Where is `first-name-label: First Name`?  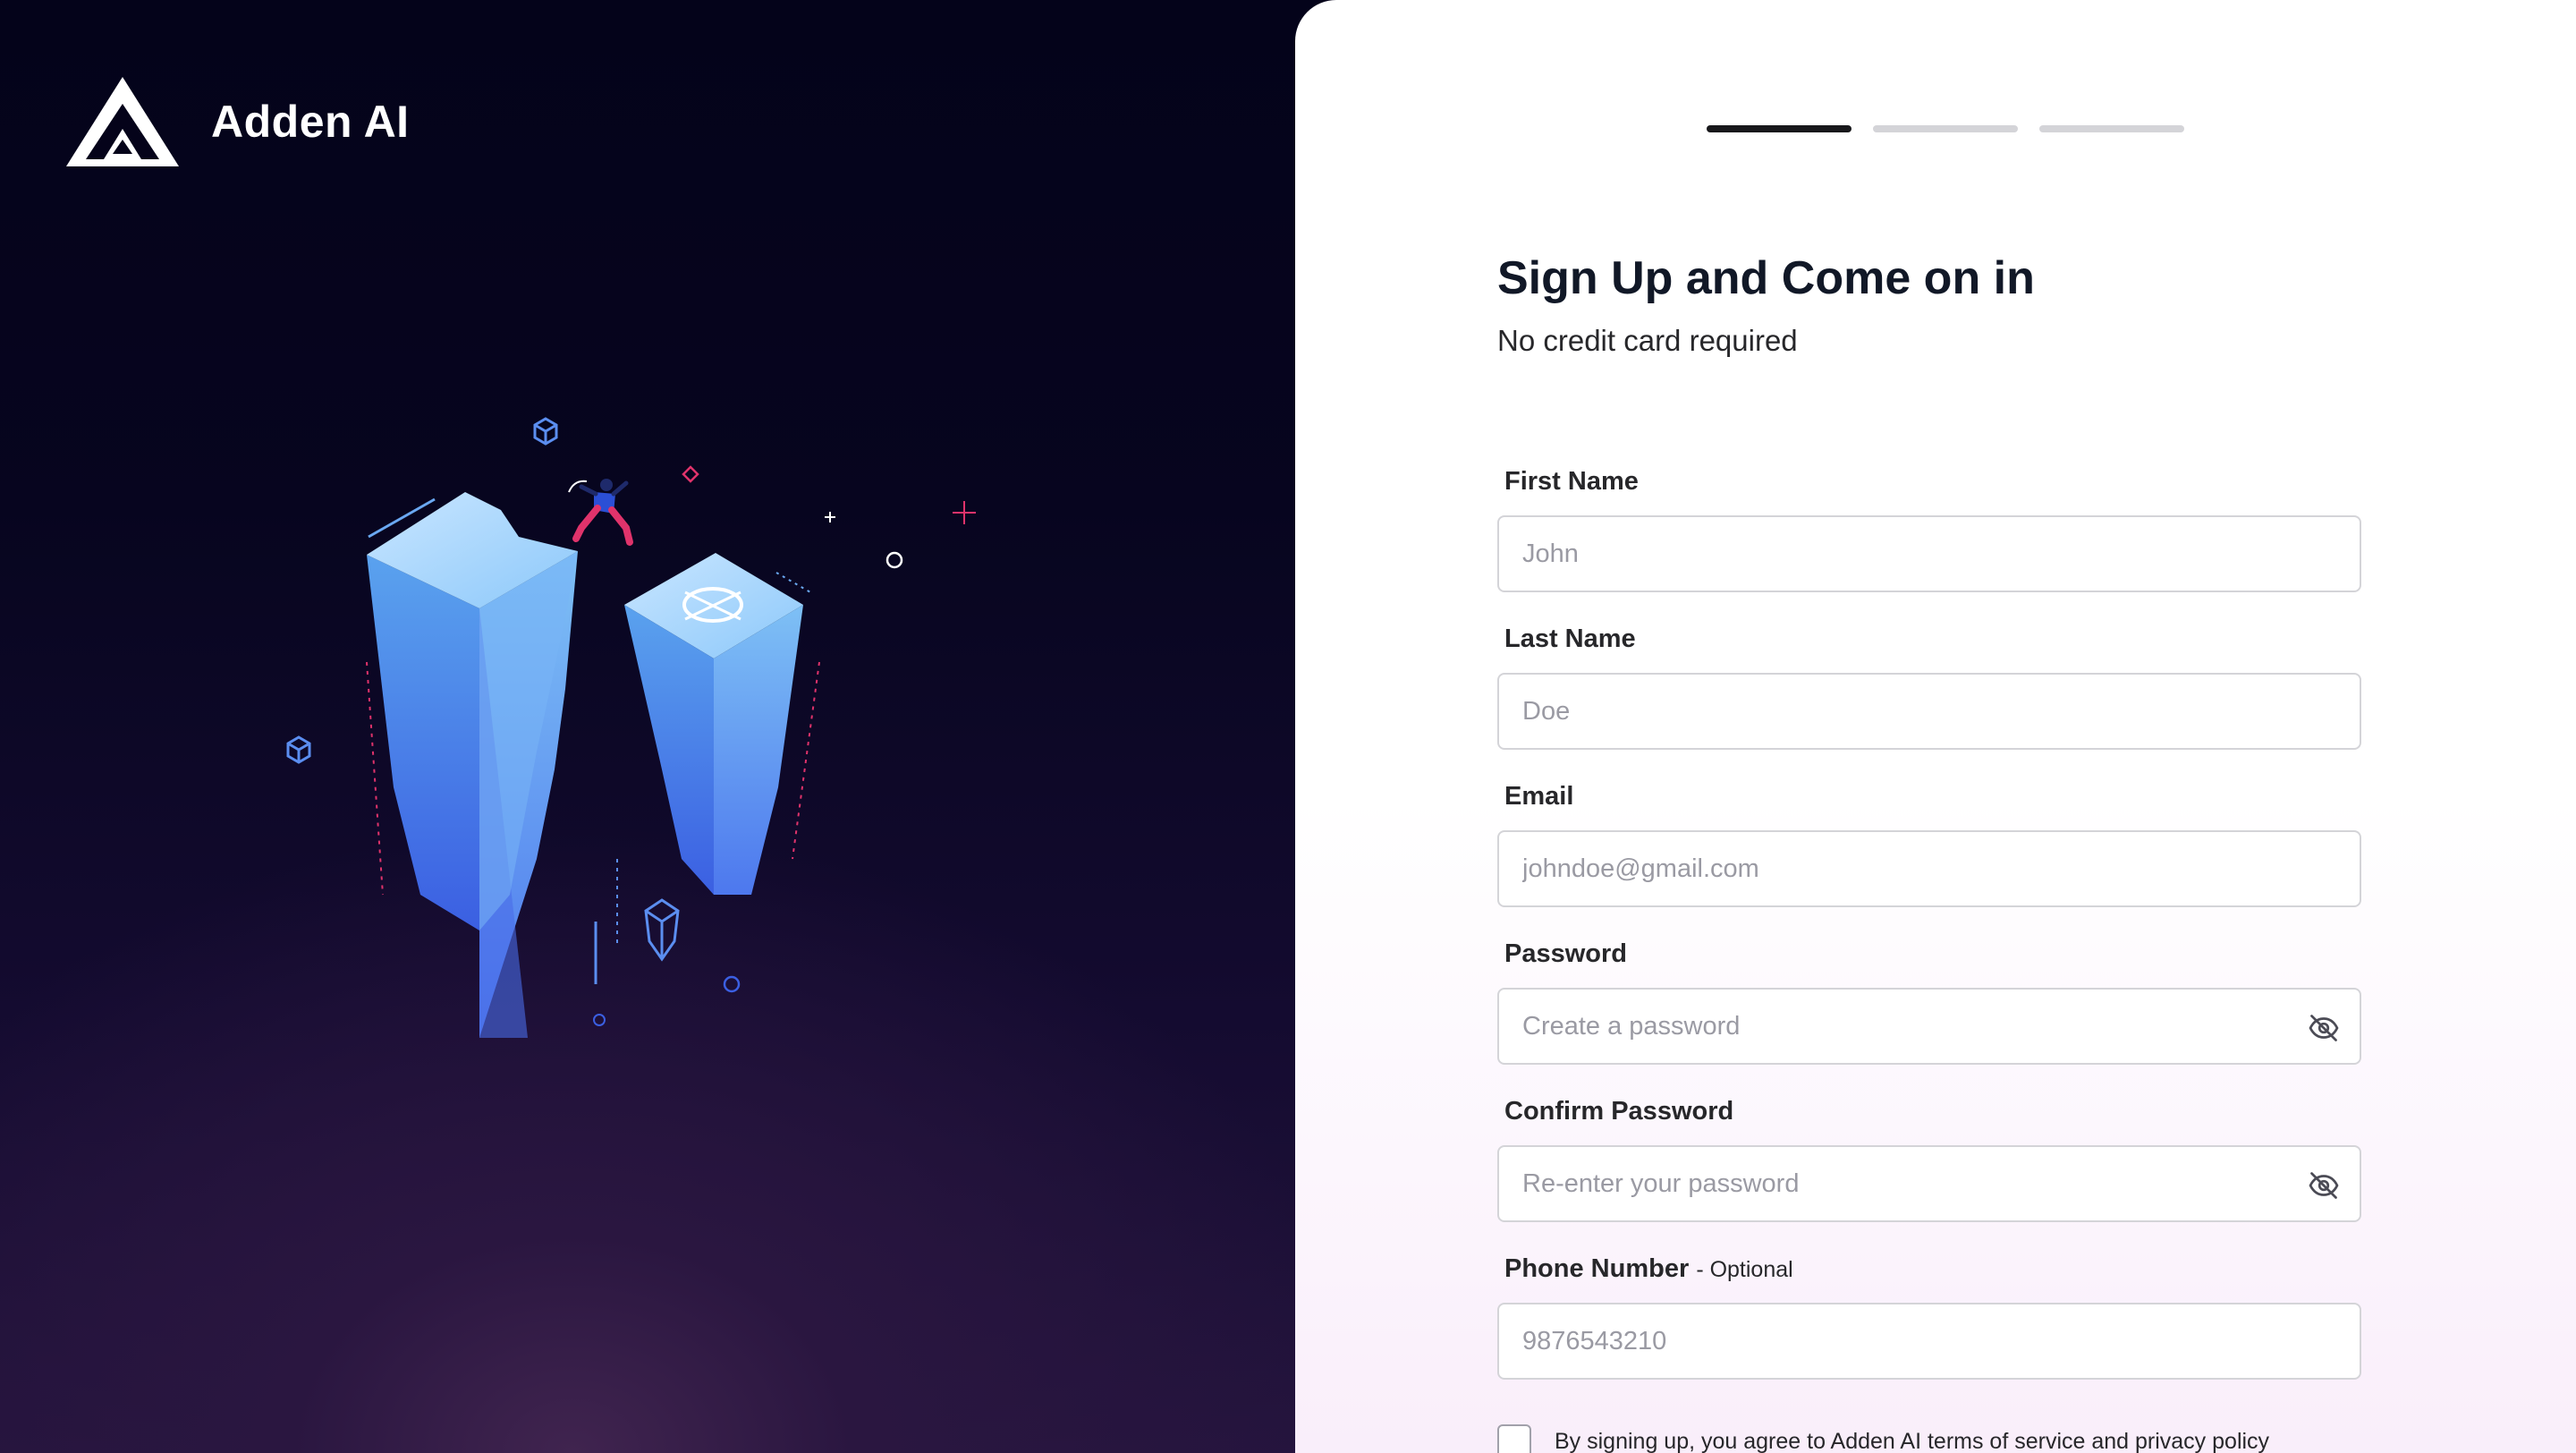
first-name-label: First Name is located at coordinates (1571, 481).